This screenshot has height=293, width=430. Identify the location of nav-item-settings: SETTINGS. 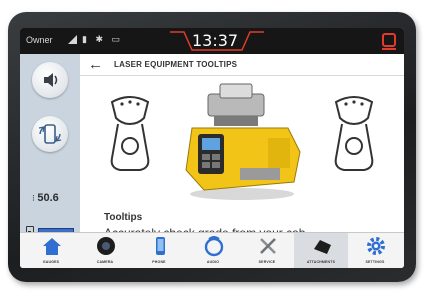
(375, 250).